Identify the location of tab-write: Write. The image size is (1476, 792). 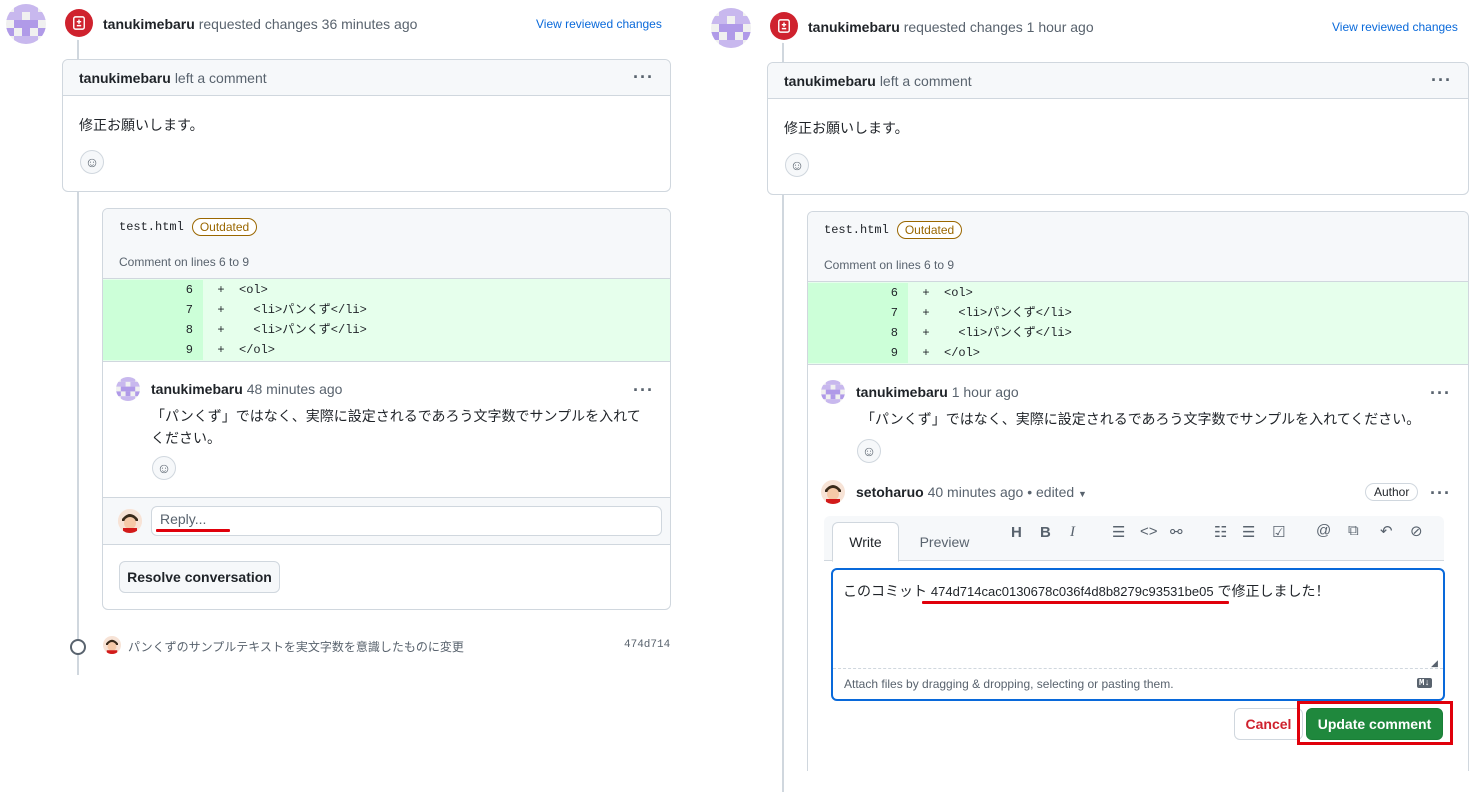
(865, 542).